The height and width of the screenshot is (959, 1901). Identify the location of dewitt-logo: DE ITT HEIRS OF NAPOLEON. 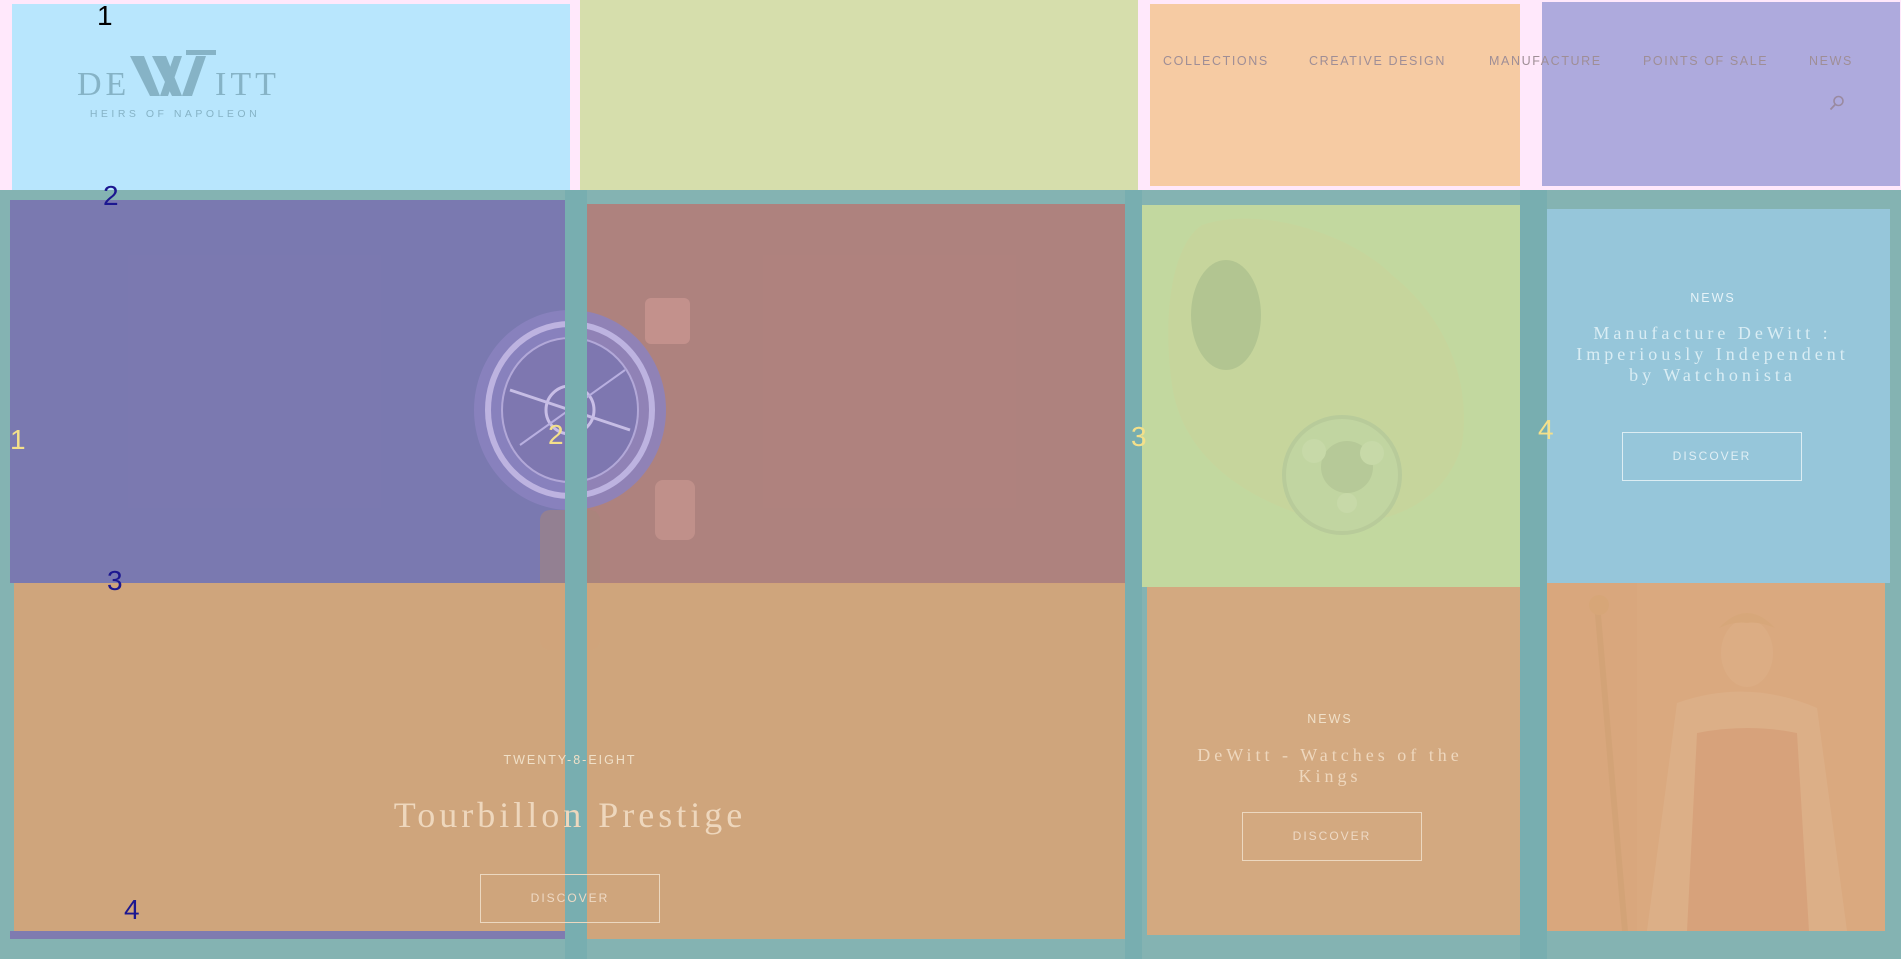
(175, 86).